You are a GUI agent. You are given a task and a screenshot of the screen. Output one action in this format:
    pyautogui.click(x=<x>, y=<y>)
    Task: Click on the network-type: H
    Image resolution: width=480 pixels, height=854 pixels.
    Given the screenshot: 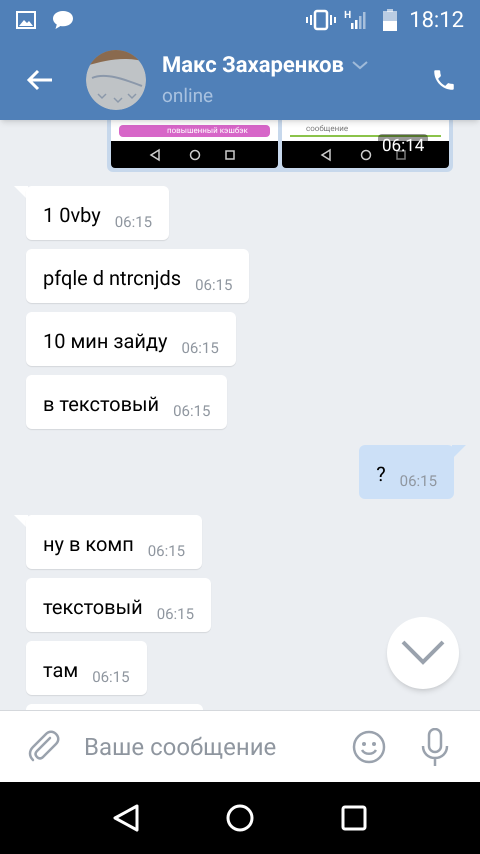 What is the action you would take?
    pyautogui.click(x=348, y=16)
    